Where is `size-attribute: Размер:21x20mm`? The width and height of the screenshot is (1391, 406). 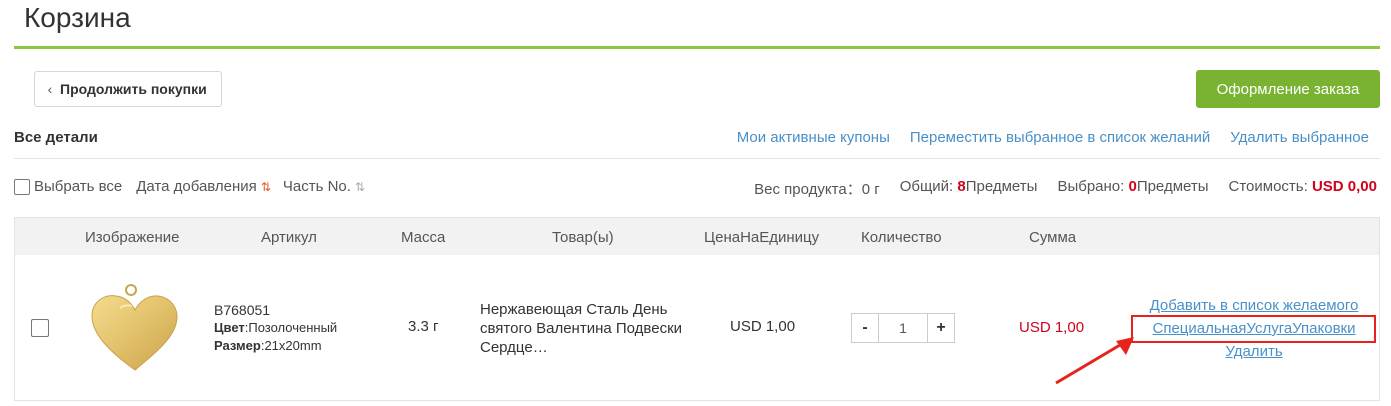 size-attribute: Размер:21x20mm is located at coordinates (268, 345).